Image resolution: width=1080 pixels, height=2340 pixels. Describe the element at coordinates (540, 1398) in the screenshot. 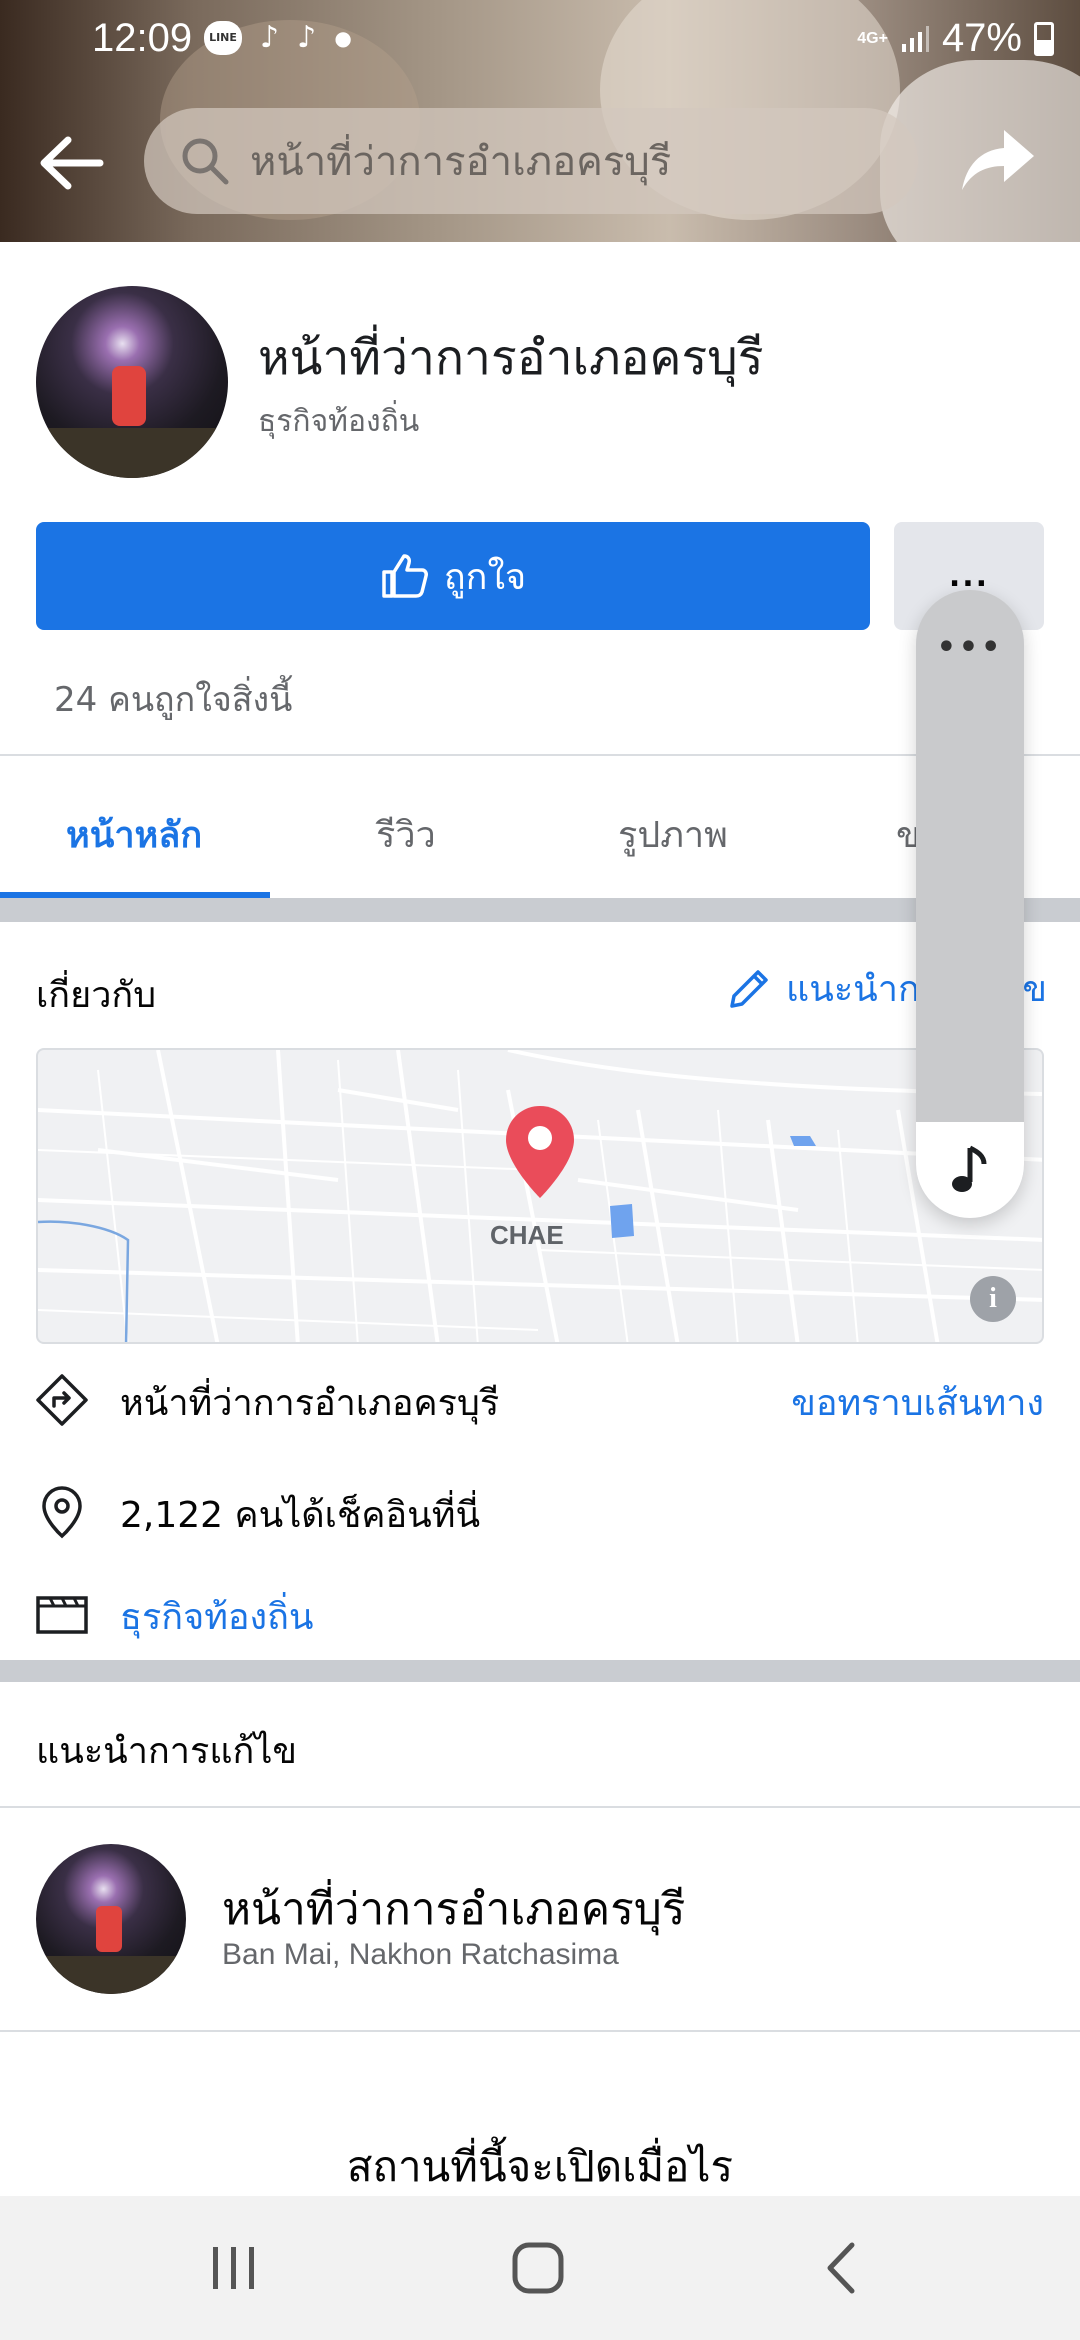

I see `address-row: หน้าที่ว่าการอำเภอครบุรี ขอทราบเส้นทาง` at that location.